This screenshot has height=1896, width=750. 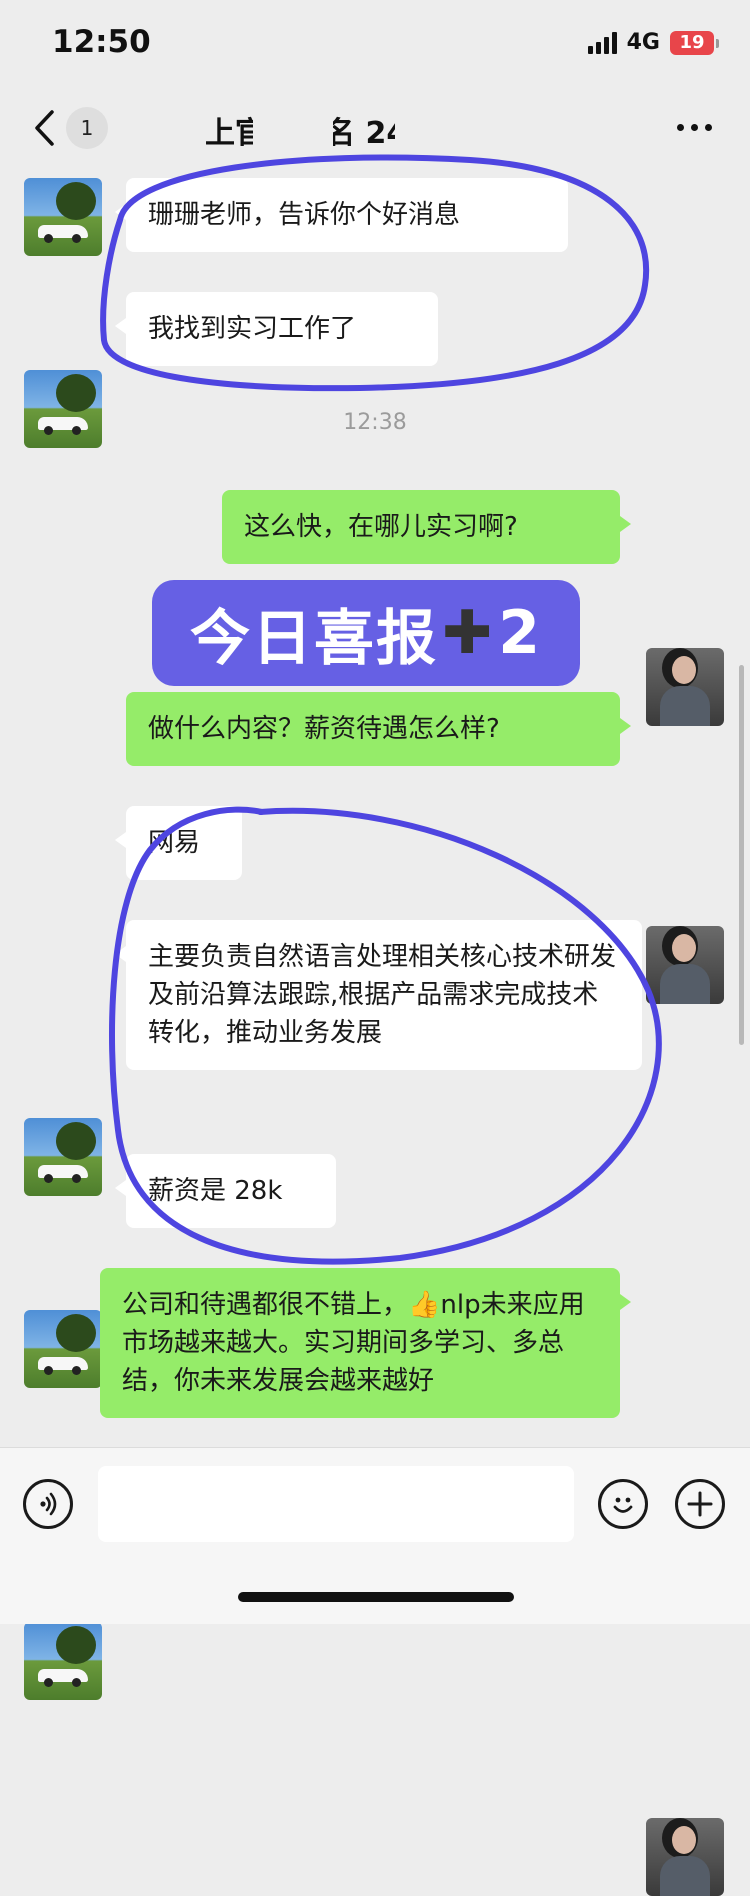 I want to click on home-indicator, so click(x=376, y=1597).